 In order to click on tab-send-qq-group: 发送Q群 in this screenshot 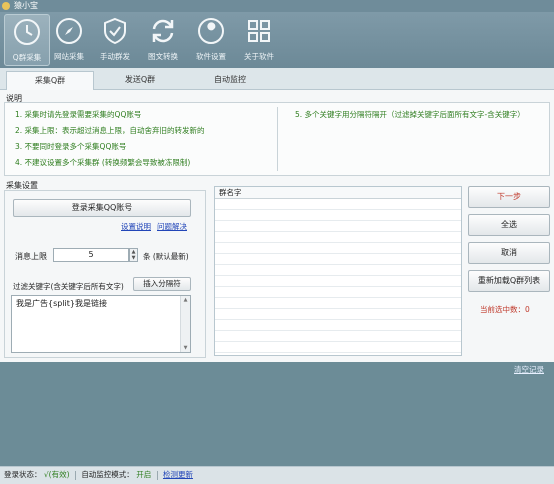, I will do `click(140, 80)`.